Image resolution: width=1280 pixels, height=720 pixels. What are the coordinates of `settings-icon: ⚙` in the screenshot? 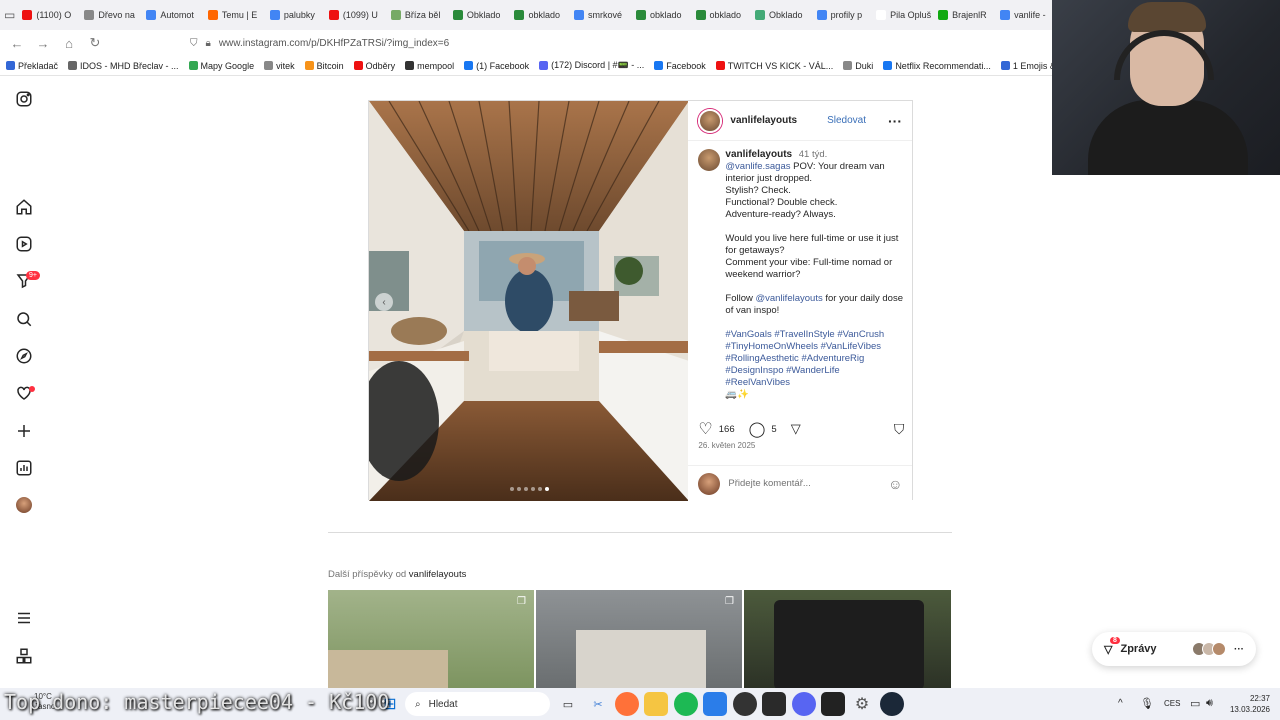 It's located at (862, 704).